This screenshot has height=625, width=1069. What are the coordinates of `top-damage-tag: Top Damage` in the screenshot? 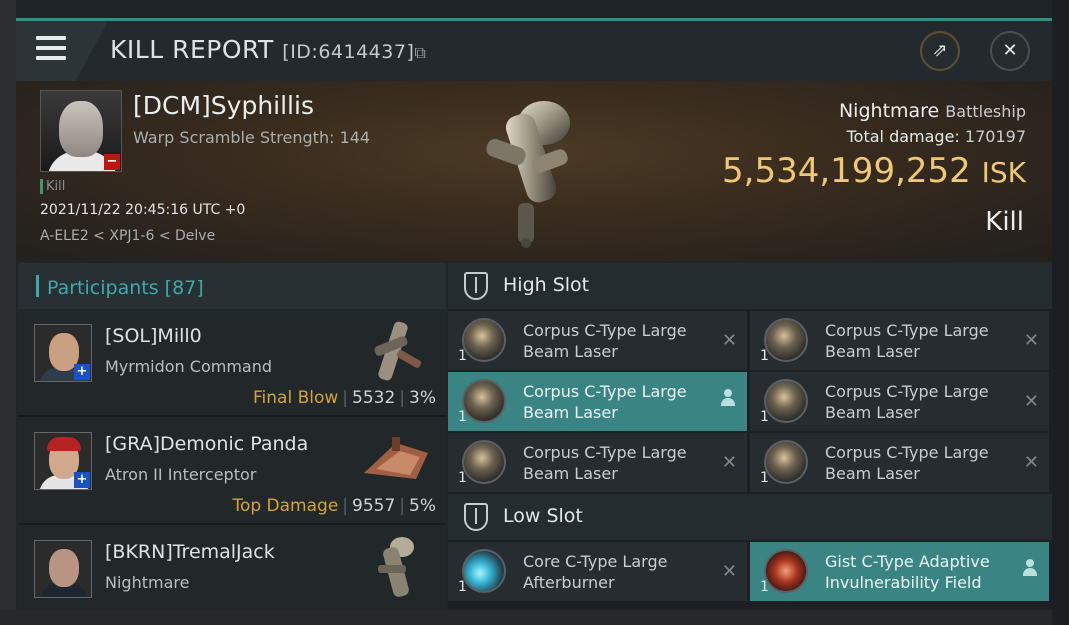 It's located at (285, 506).